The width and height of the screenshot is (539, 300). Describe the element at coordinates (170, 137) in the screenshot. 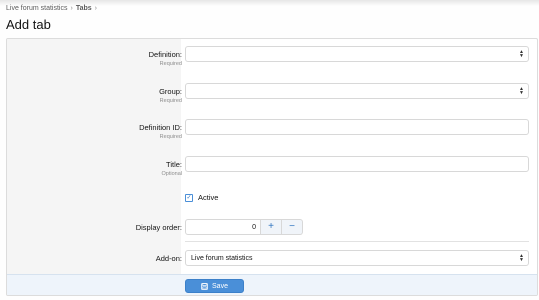

I see `definition-id-hint: Required` at that location.